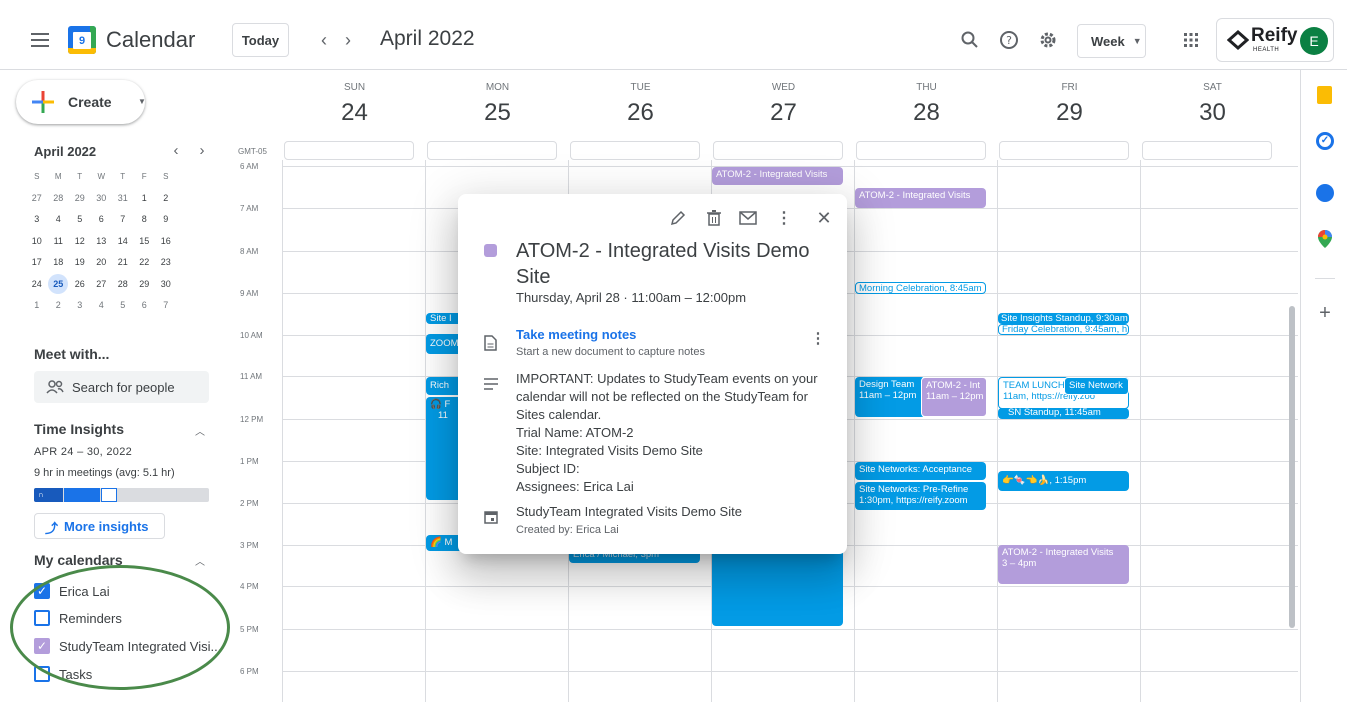 Image resolution: width=1347 pixels, height=702 pixels. What do you see at coordinates (824, 218) in the screenshot?
I see `close-icon: ✕` at bounding box center [824, 218].